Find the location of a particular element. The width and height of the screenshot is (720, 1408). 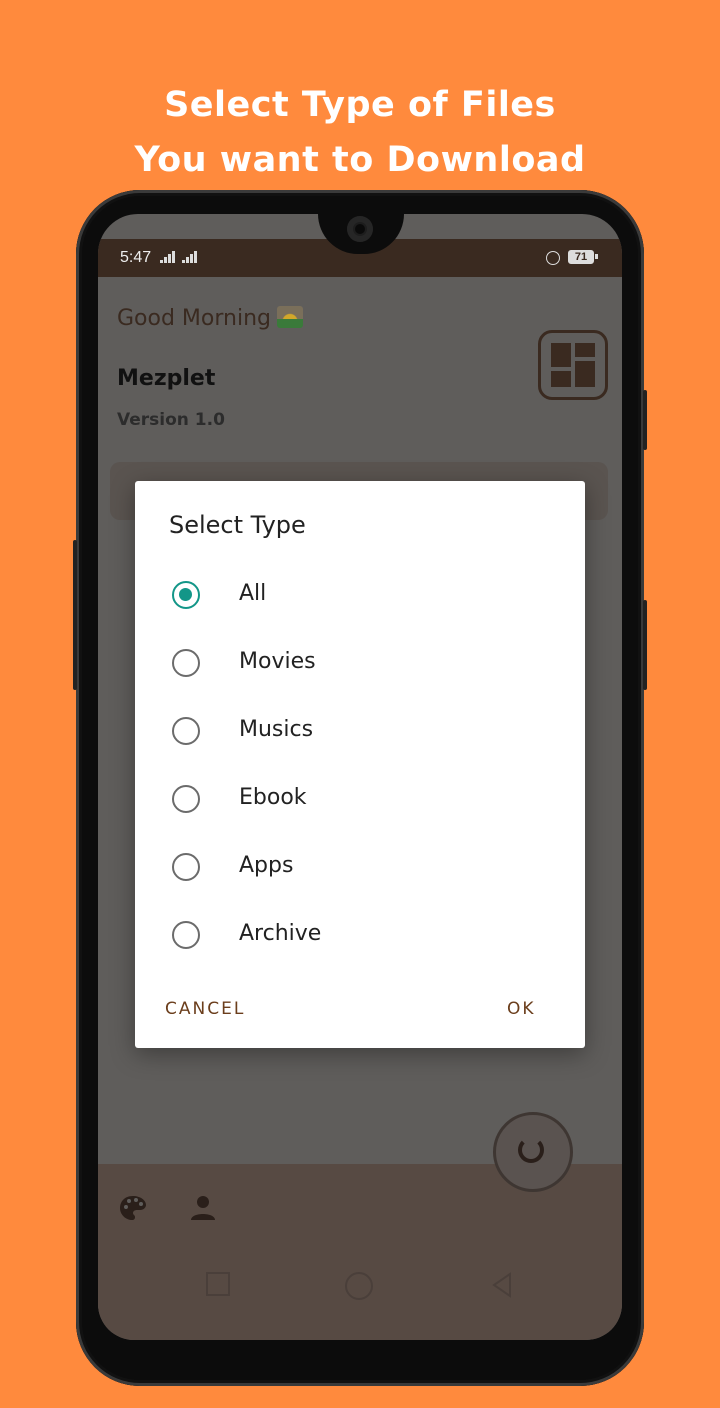

option-label: Musics is located at coordinates (276, 729).